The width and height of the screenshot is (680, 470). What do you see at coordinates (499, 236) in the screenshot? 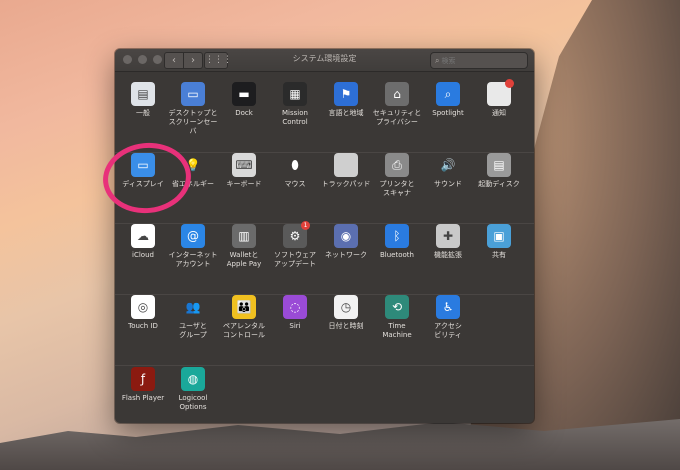
I see `folder-icon: ▣` at bounding box center [499, 236].